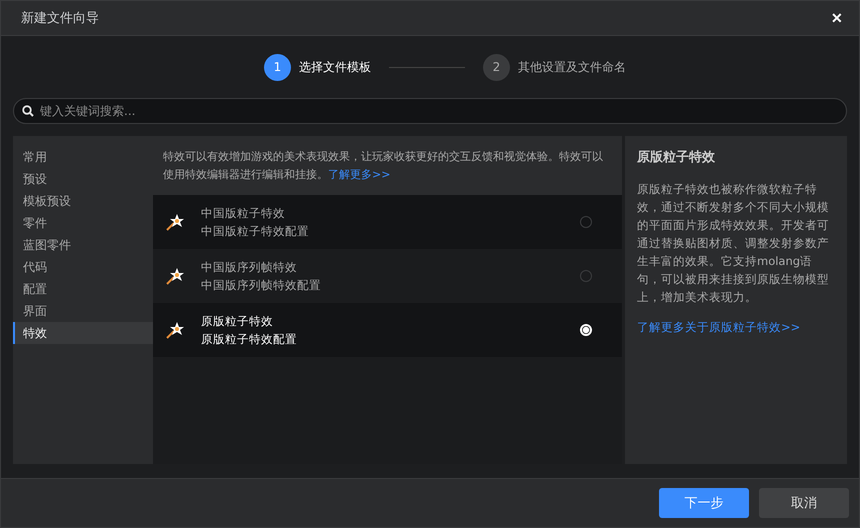  What do you see at coordinates (676, 157) in the screenshot?
I see `detail-title: 原版粒子特效` at bounding box center [676, 157].